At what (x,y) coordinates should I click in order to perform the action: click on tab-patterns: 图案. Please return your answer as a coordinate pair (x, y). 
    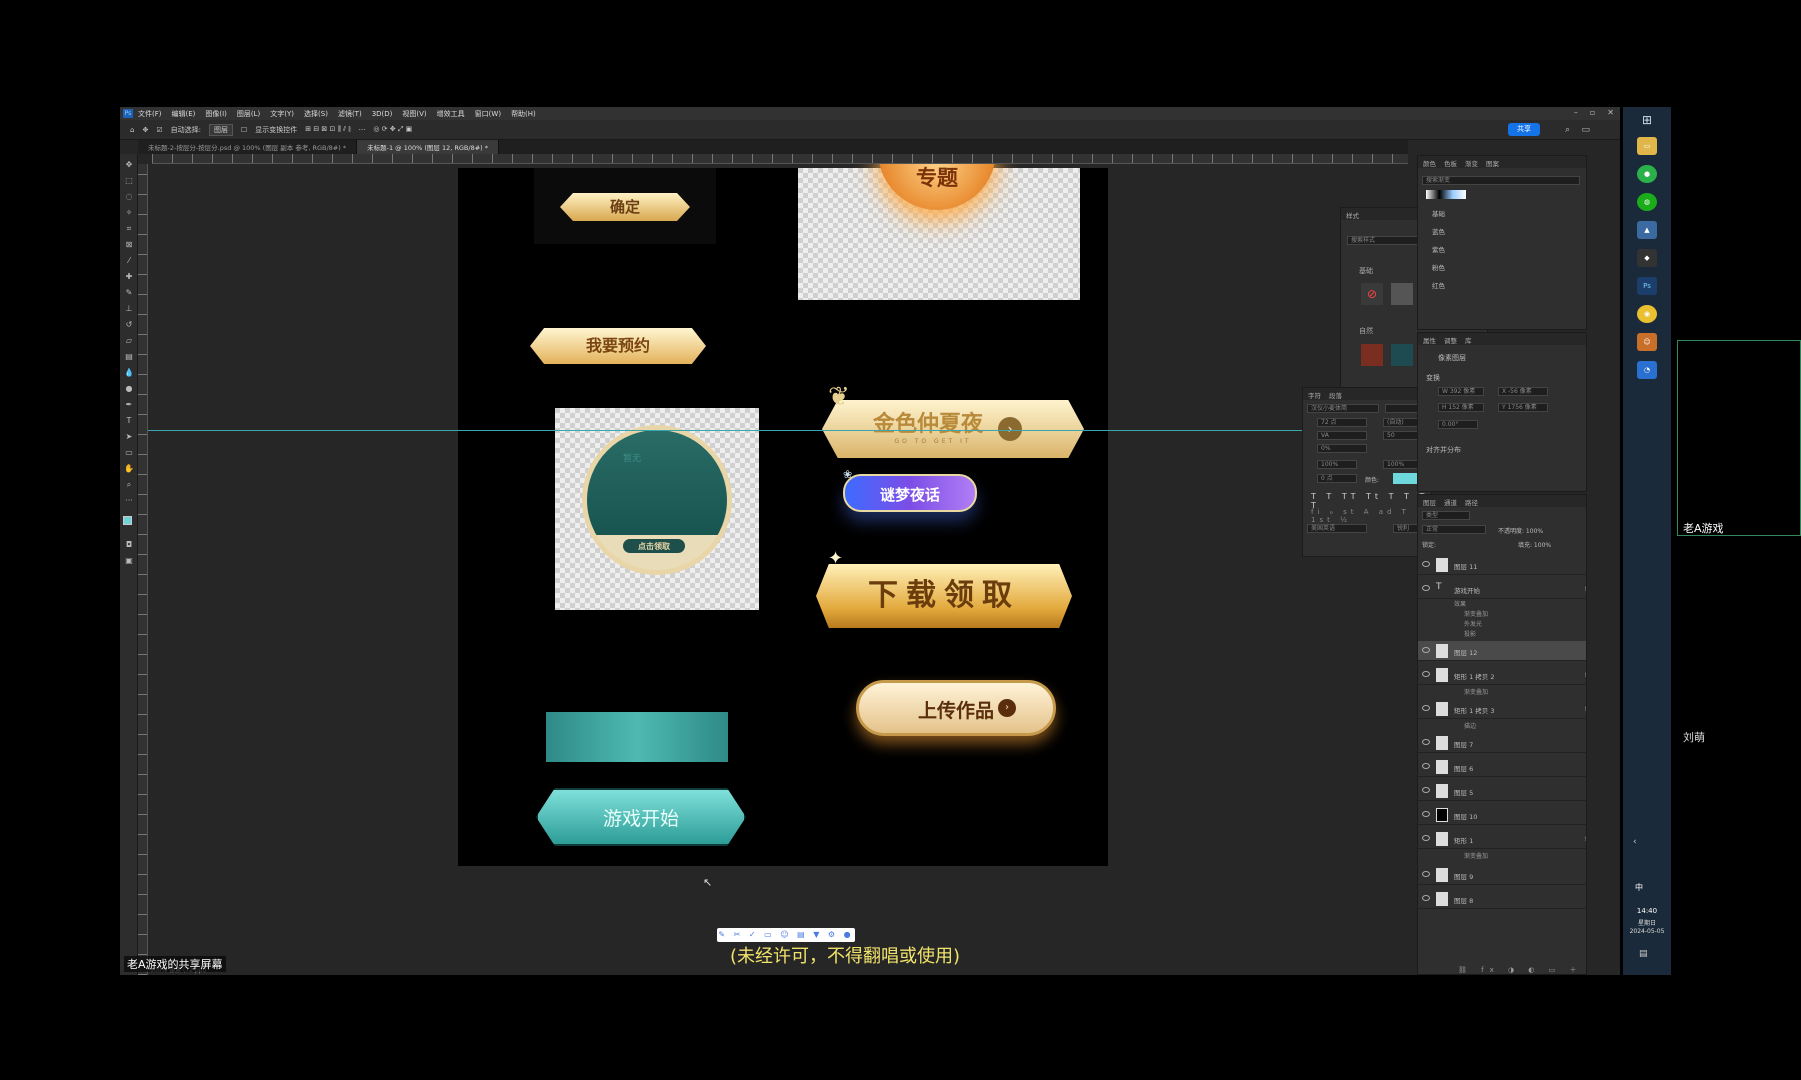
    Looking at the image, I should click on (1492, 163).